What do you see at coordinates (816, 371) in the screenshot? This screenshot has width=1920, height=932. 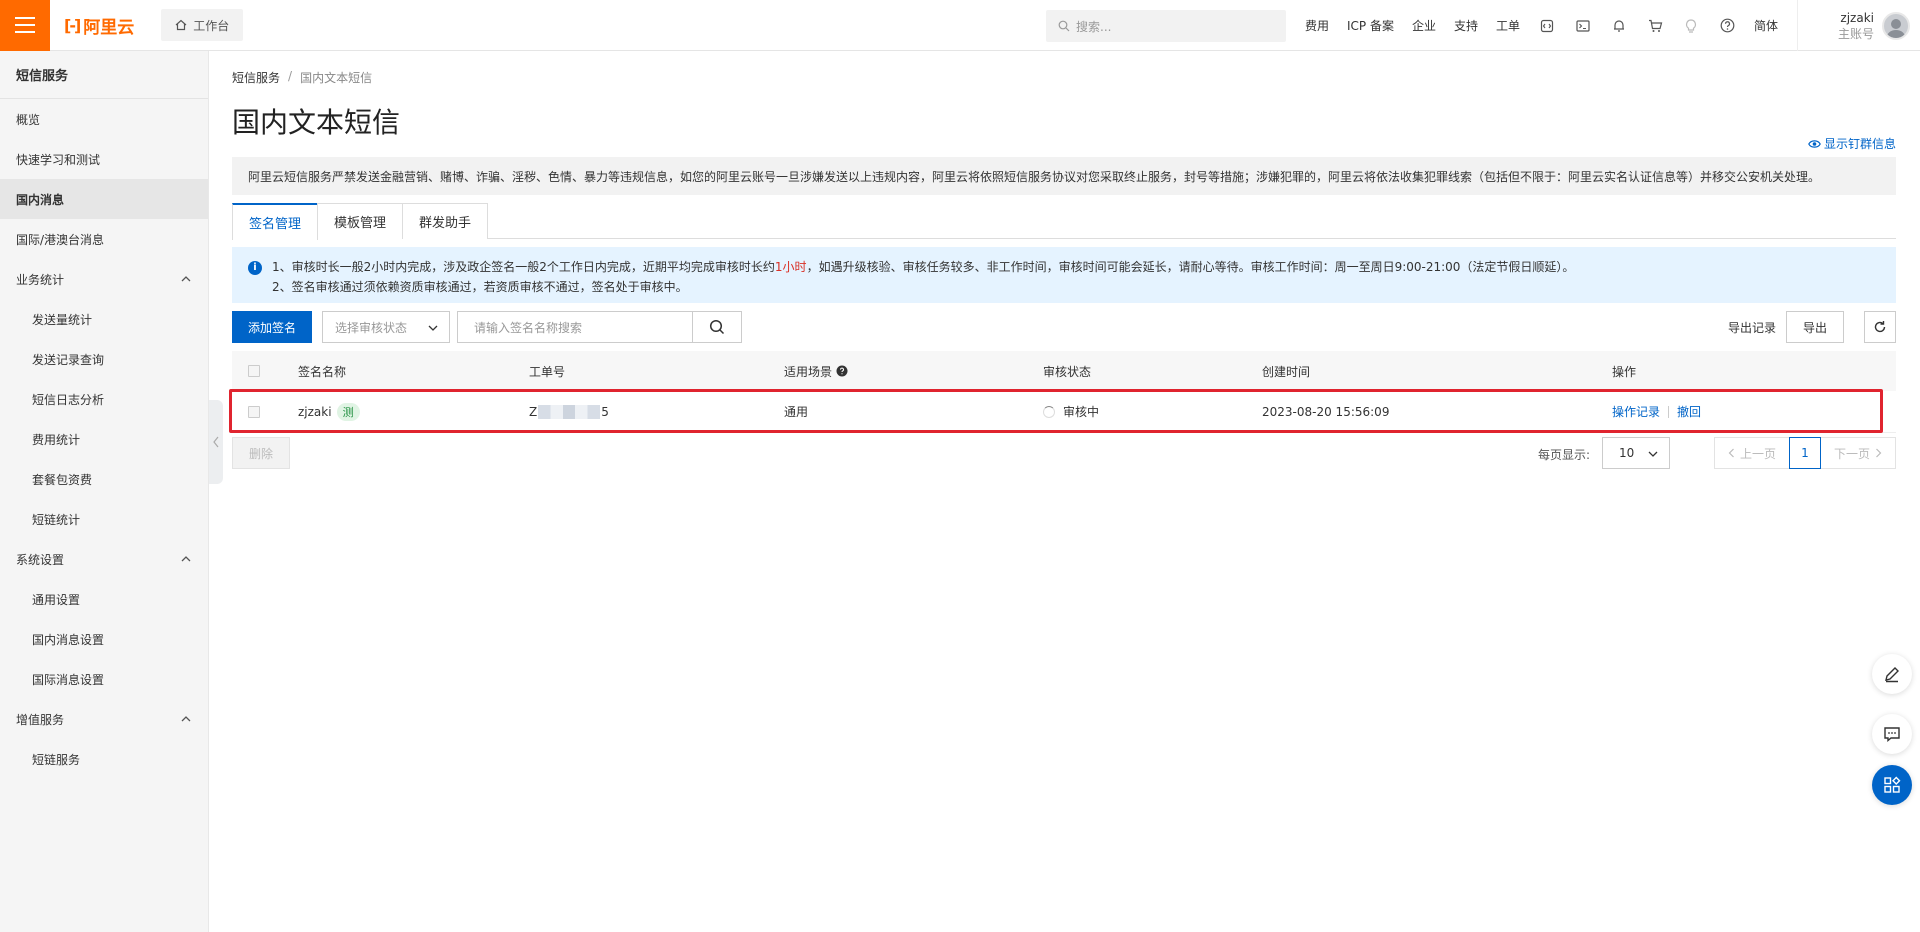 I see `column-header-scene: 适用场景` at bounding box center [816, 371].